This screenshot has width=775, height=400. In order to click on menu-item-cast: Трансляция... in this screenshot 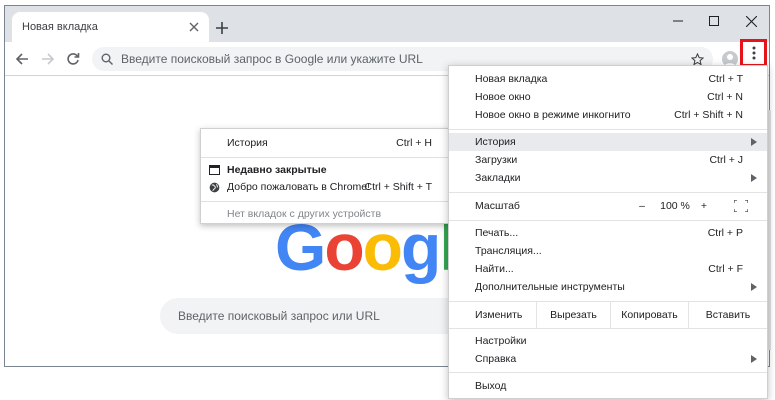, I will do `click(608, 251)`.